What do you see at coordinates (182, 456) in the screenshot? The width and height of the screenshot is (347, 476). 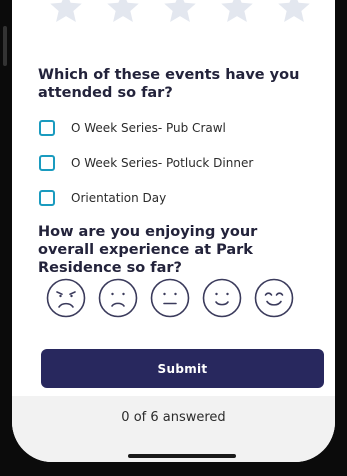 I see `home-indicator` at bounding box center [182, 456].